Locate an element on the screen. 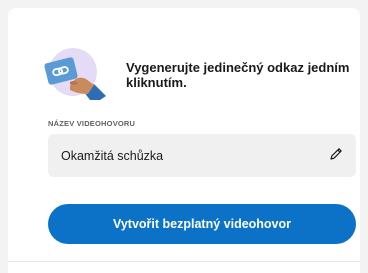 The width and height of the screenshot is (368, 273). meeting-name-label: NÁZEV VIDEOHOVORU is located at coordinates (92, 123).